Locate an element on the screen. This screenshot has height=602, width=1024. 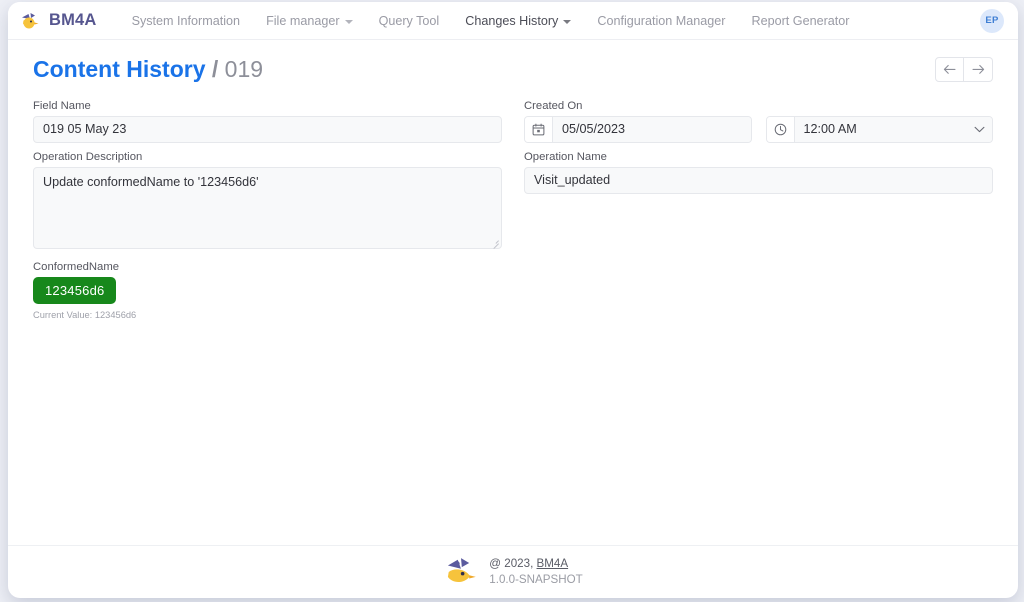
page-title-main: Content History is located at coordinates (119, 69).